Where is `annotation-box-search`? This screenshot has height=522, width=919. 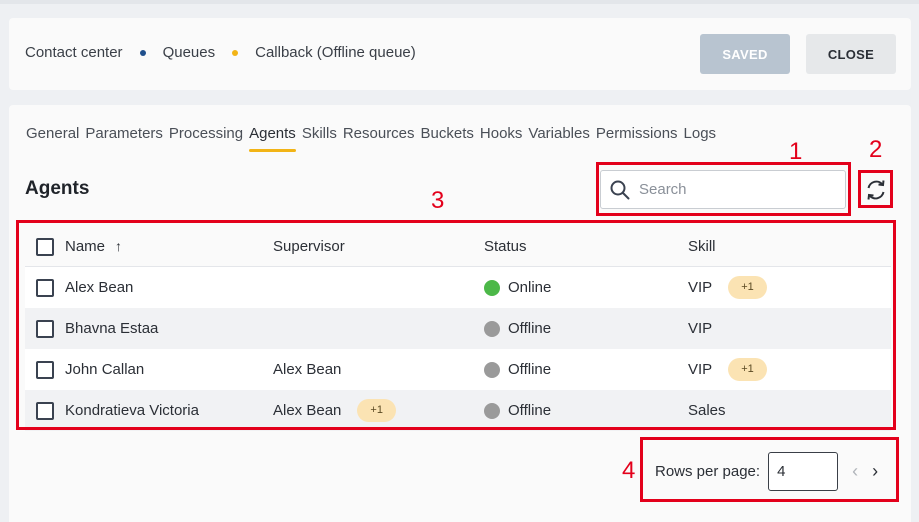 annotation-box-search is located at coordinates (723, 189).